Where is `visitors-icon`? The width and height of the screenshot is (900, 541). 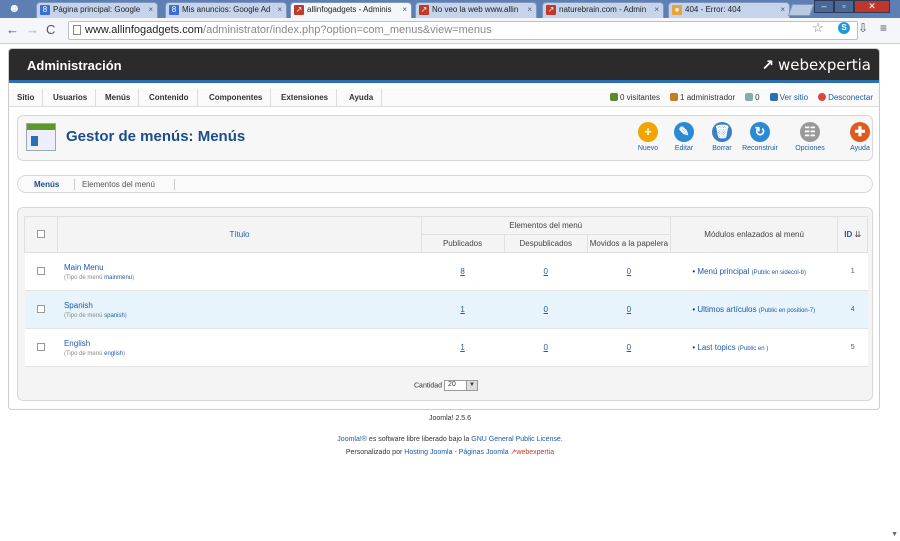
visitors-icon is located at coordinates (613, 97).